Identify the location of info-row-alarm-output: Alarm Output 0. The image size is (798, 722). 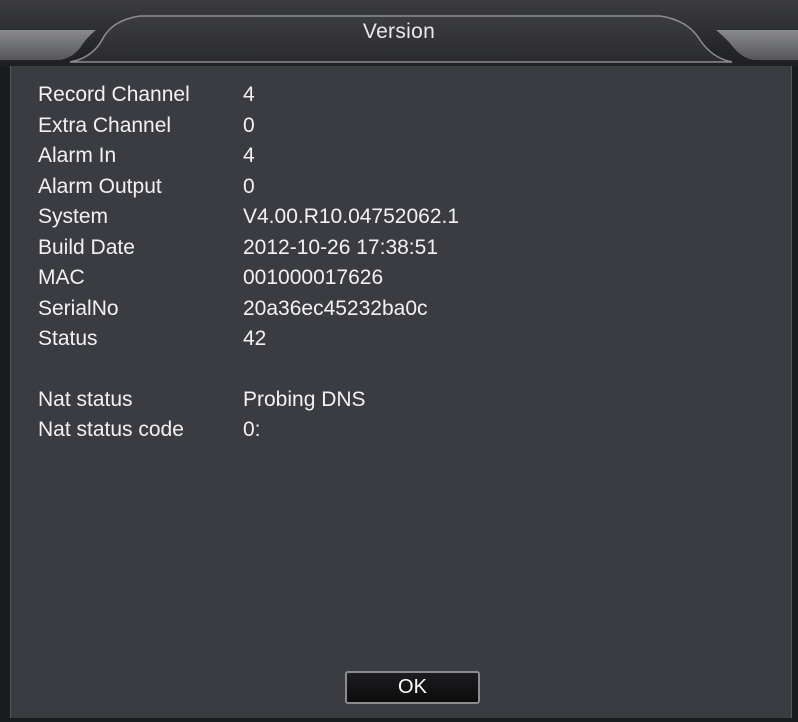
(248, 187).